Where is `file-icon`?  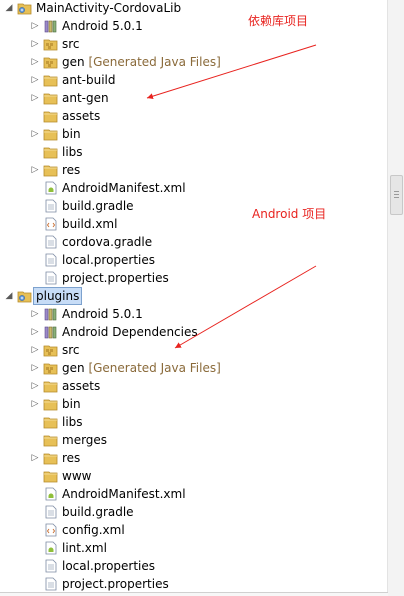
file-icon is located at coordinates (51, 512).